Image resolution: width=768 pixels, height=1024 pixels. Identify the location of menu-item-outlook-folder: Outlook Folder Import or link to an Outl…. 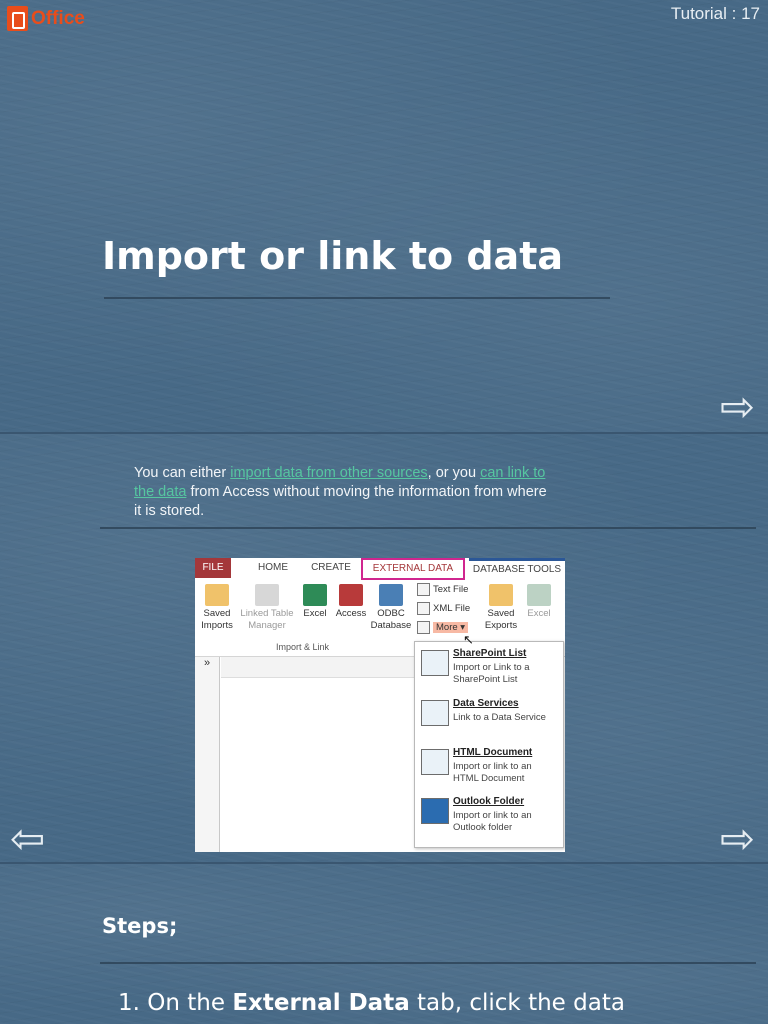
(491, 819).